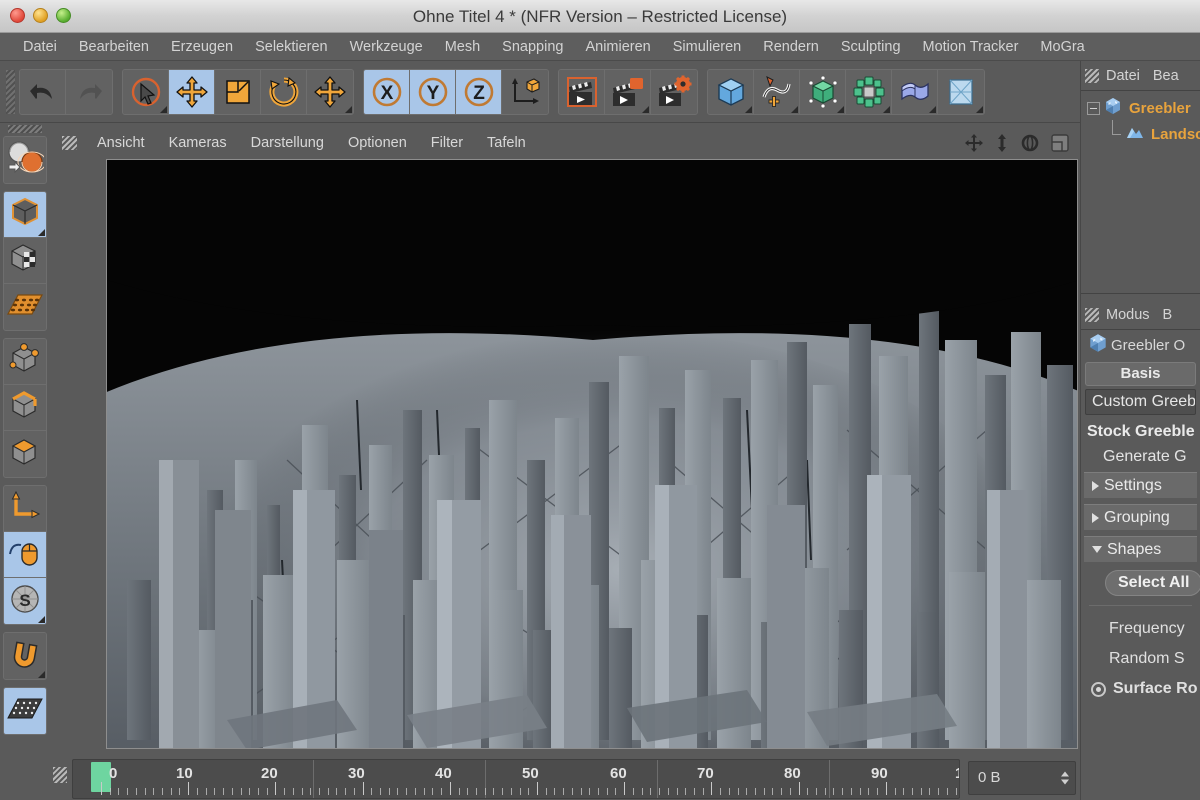 This screenshot has height=800, width=1200. Describe the element at coordinates (10, 91) in the screenshot. I see `toolbar-grip` at that location.